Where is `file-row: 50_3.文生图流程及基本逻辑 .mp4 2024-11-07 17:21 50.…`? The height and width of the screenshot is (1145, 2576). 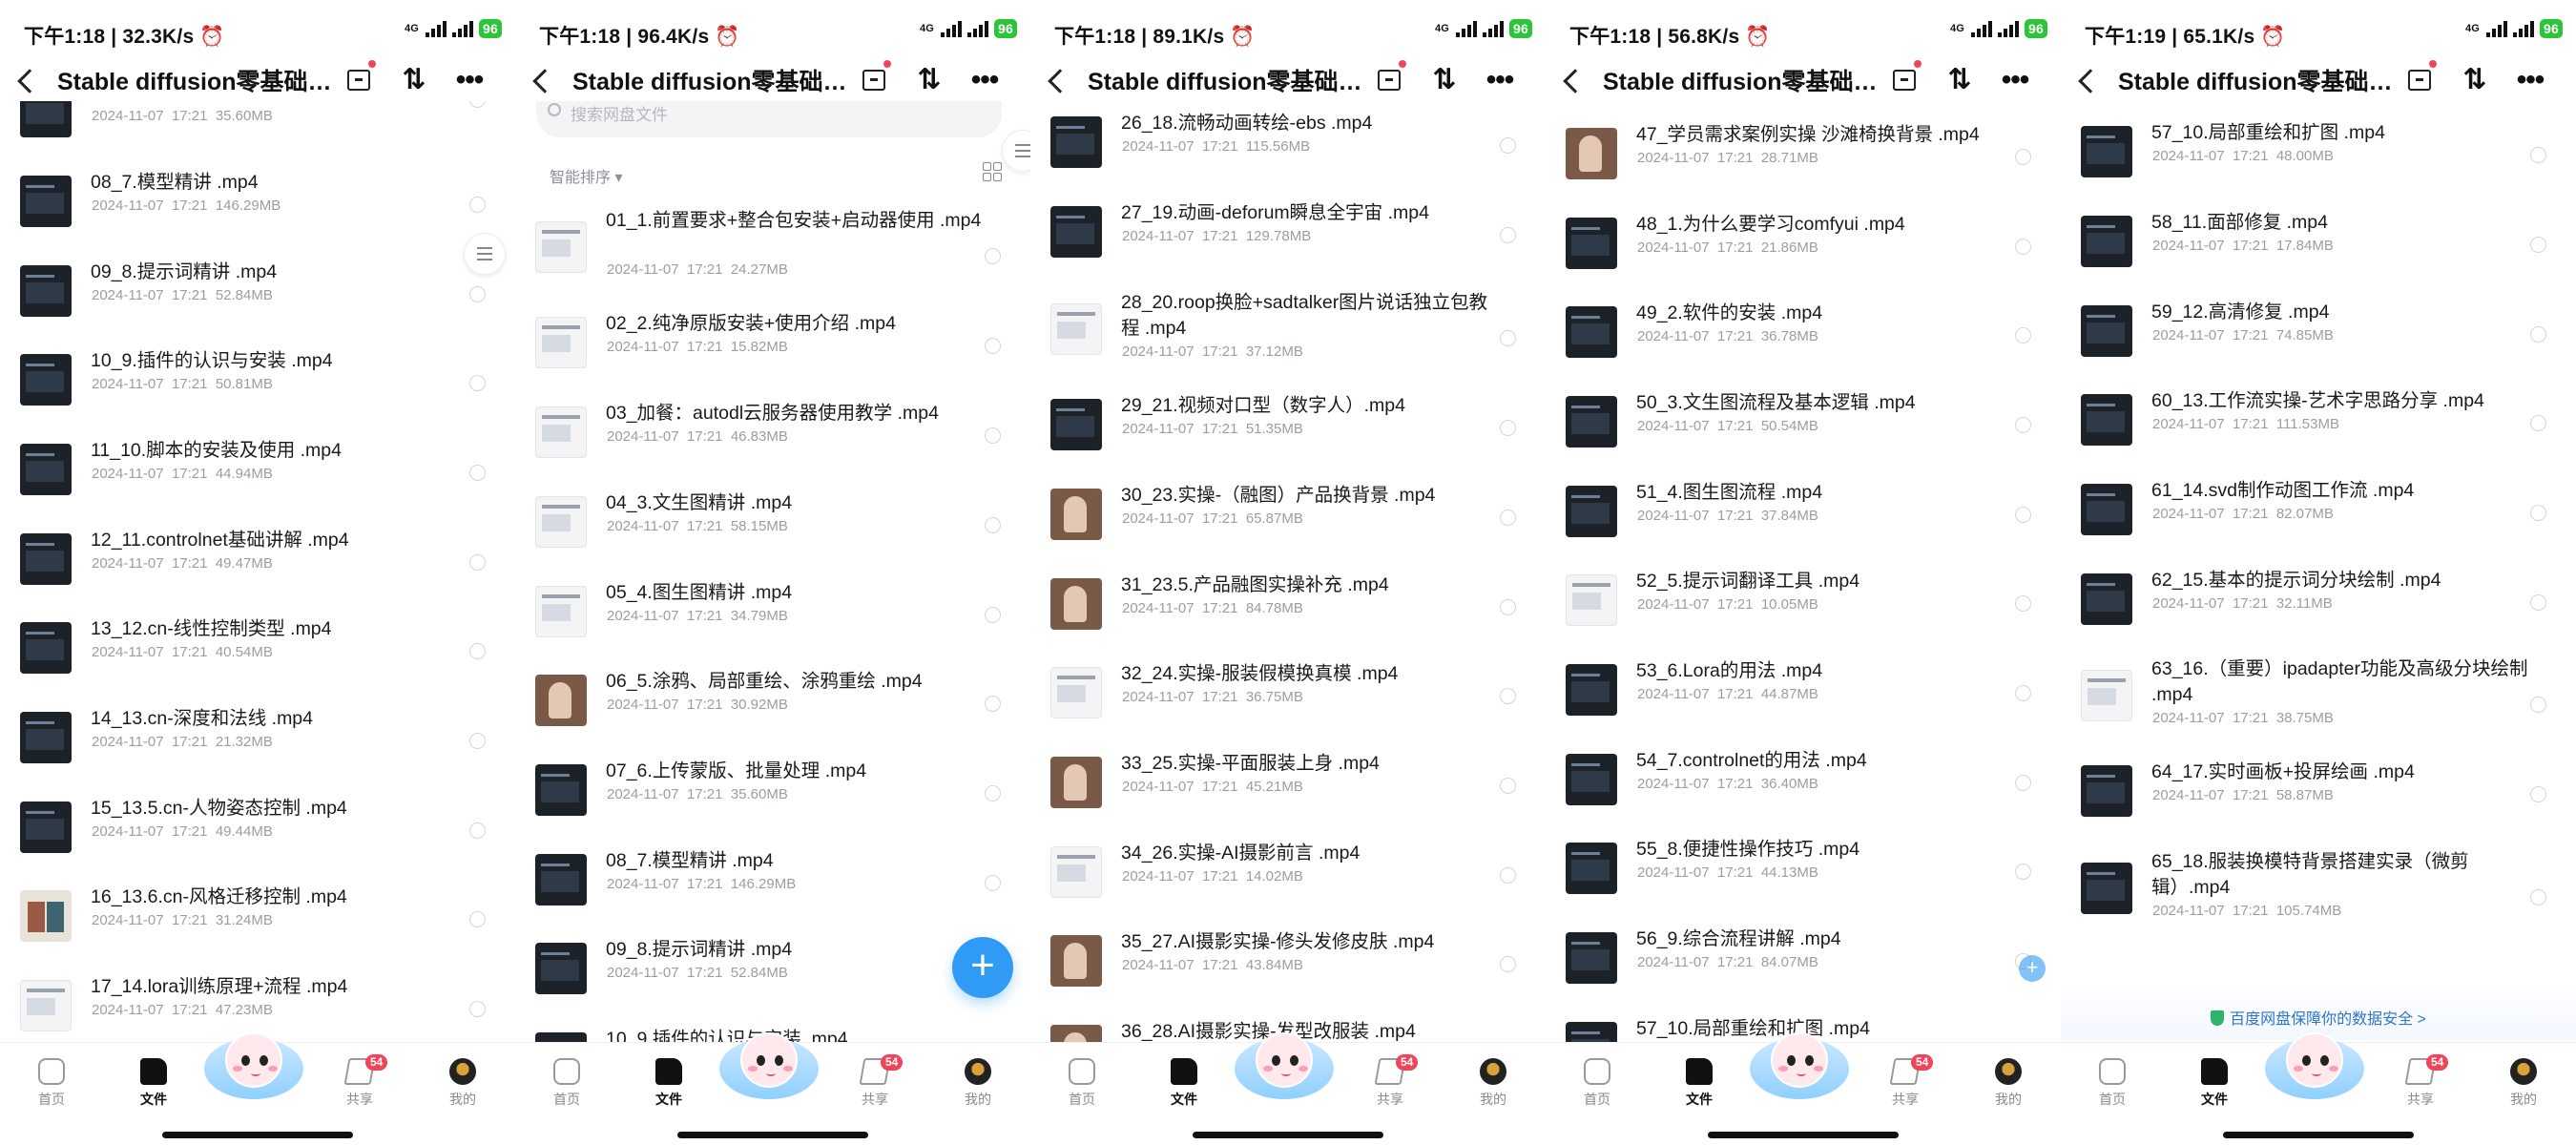 file-row: 50_3.文生图流程及基本逻辑 .mp4 2024-11-07 17:21 50.… is located at coordinates (1803, 421).